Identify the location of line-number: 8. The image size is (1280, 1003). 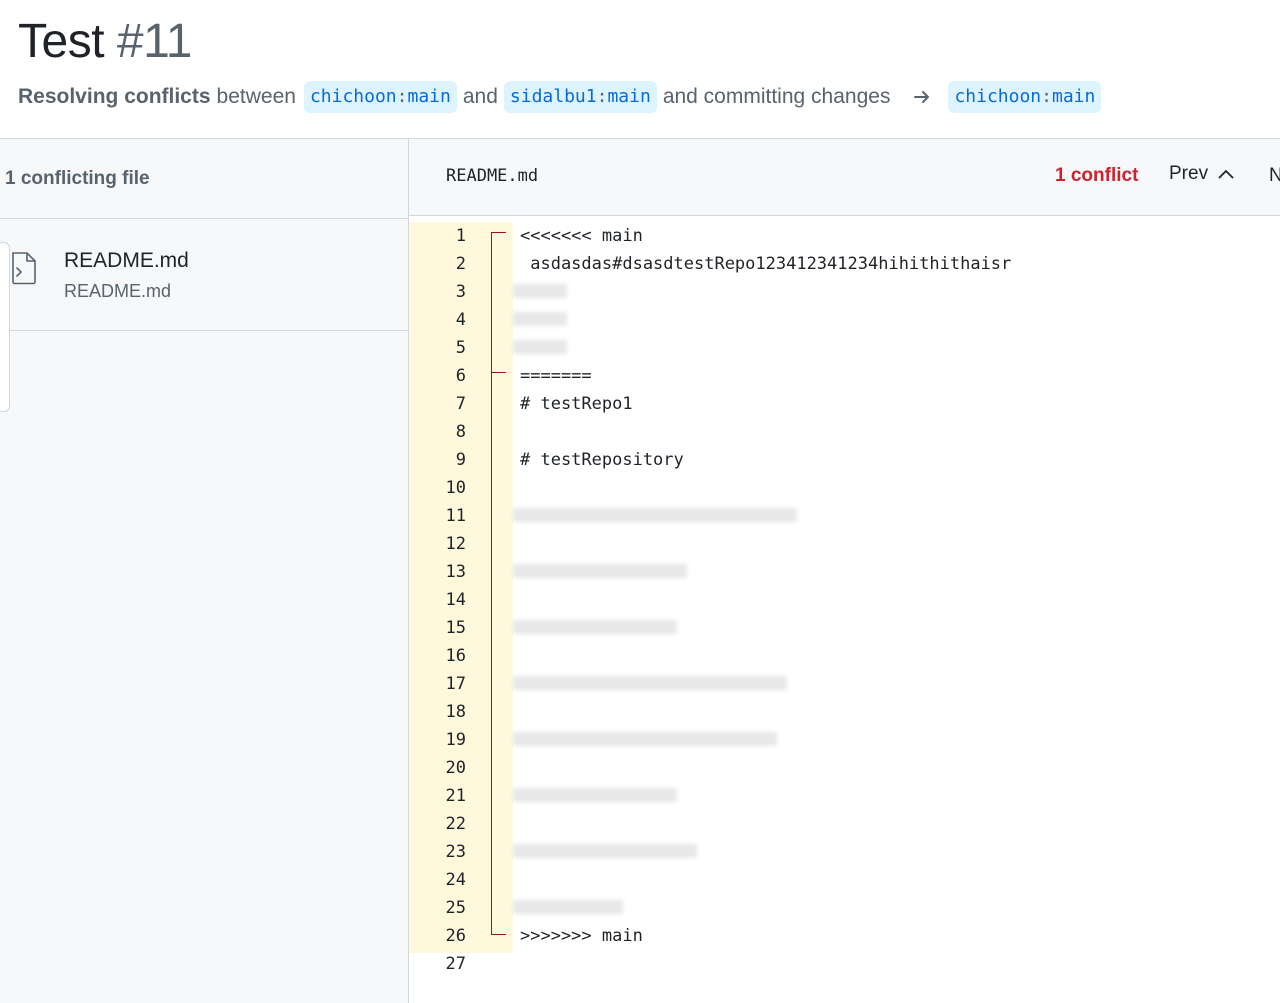
(460, 432).